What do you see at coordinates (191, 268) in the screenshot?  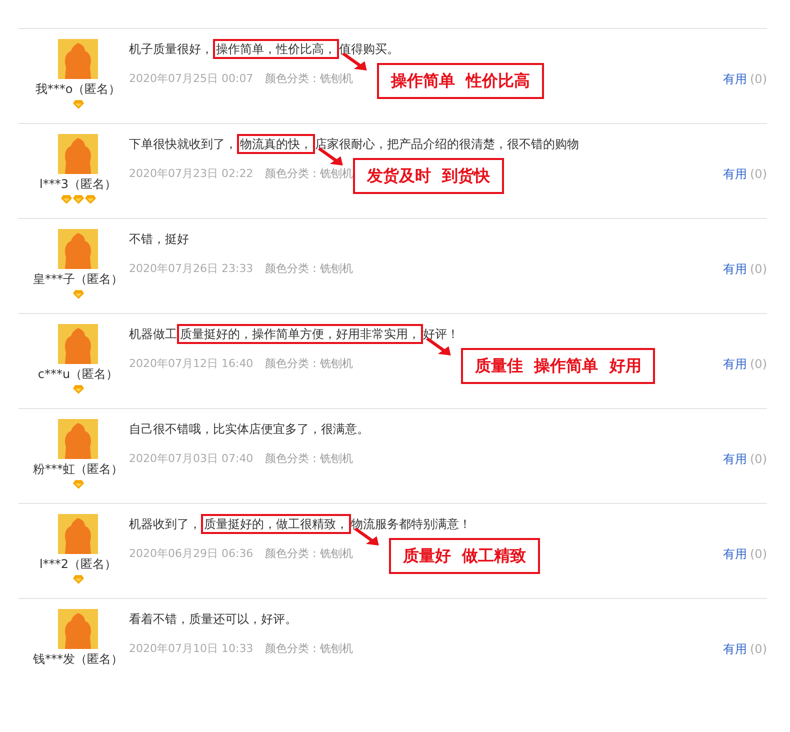 I see `review-date: 2020年07月26日 23:33` at bounding box center [191, 268].